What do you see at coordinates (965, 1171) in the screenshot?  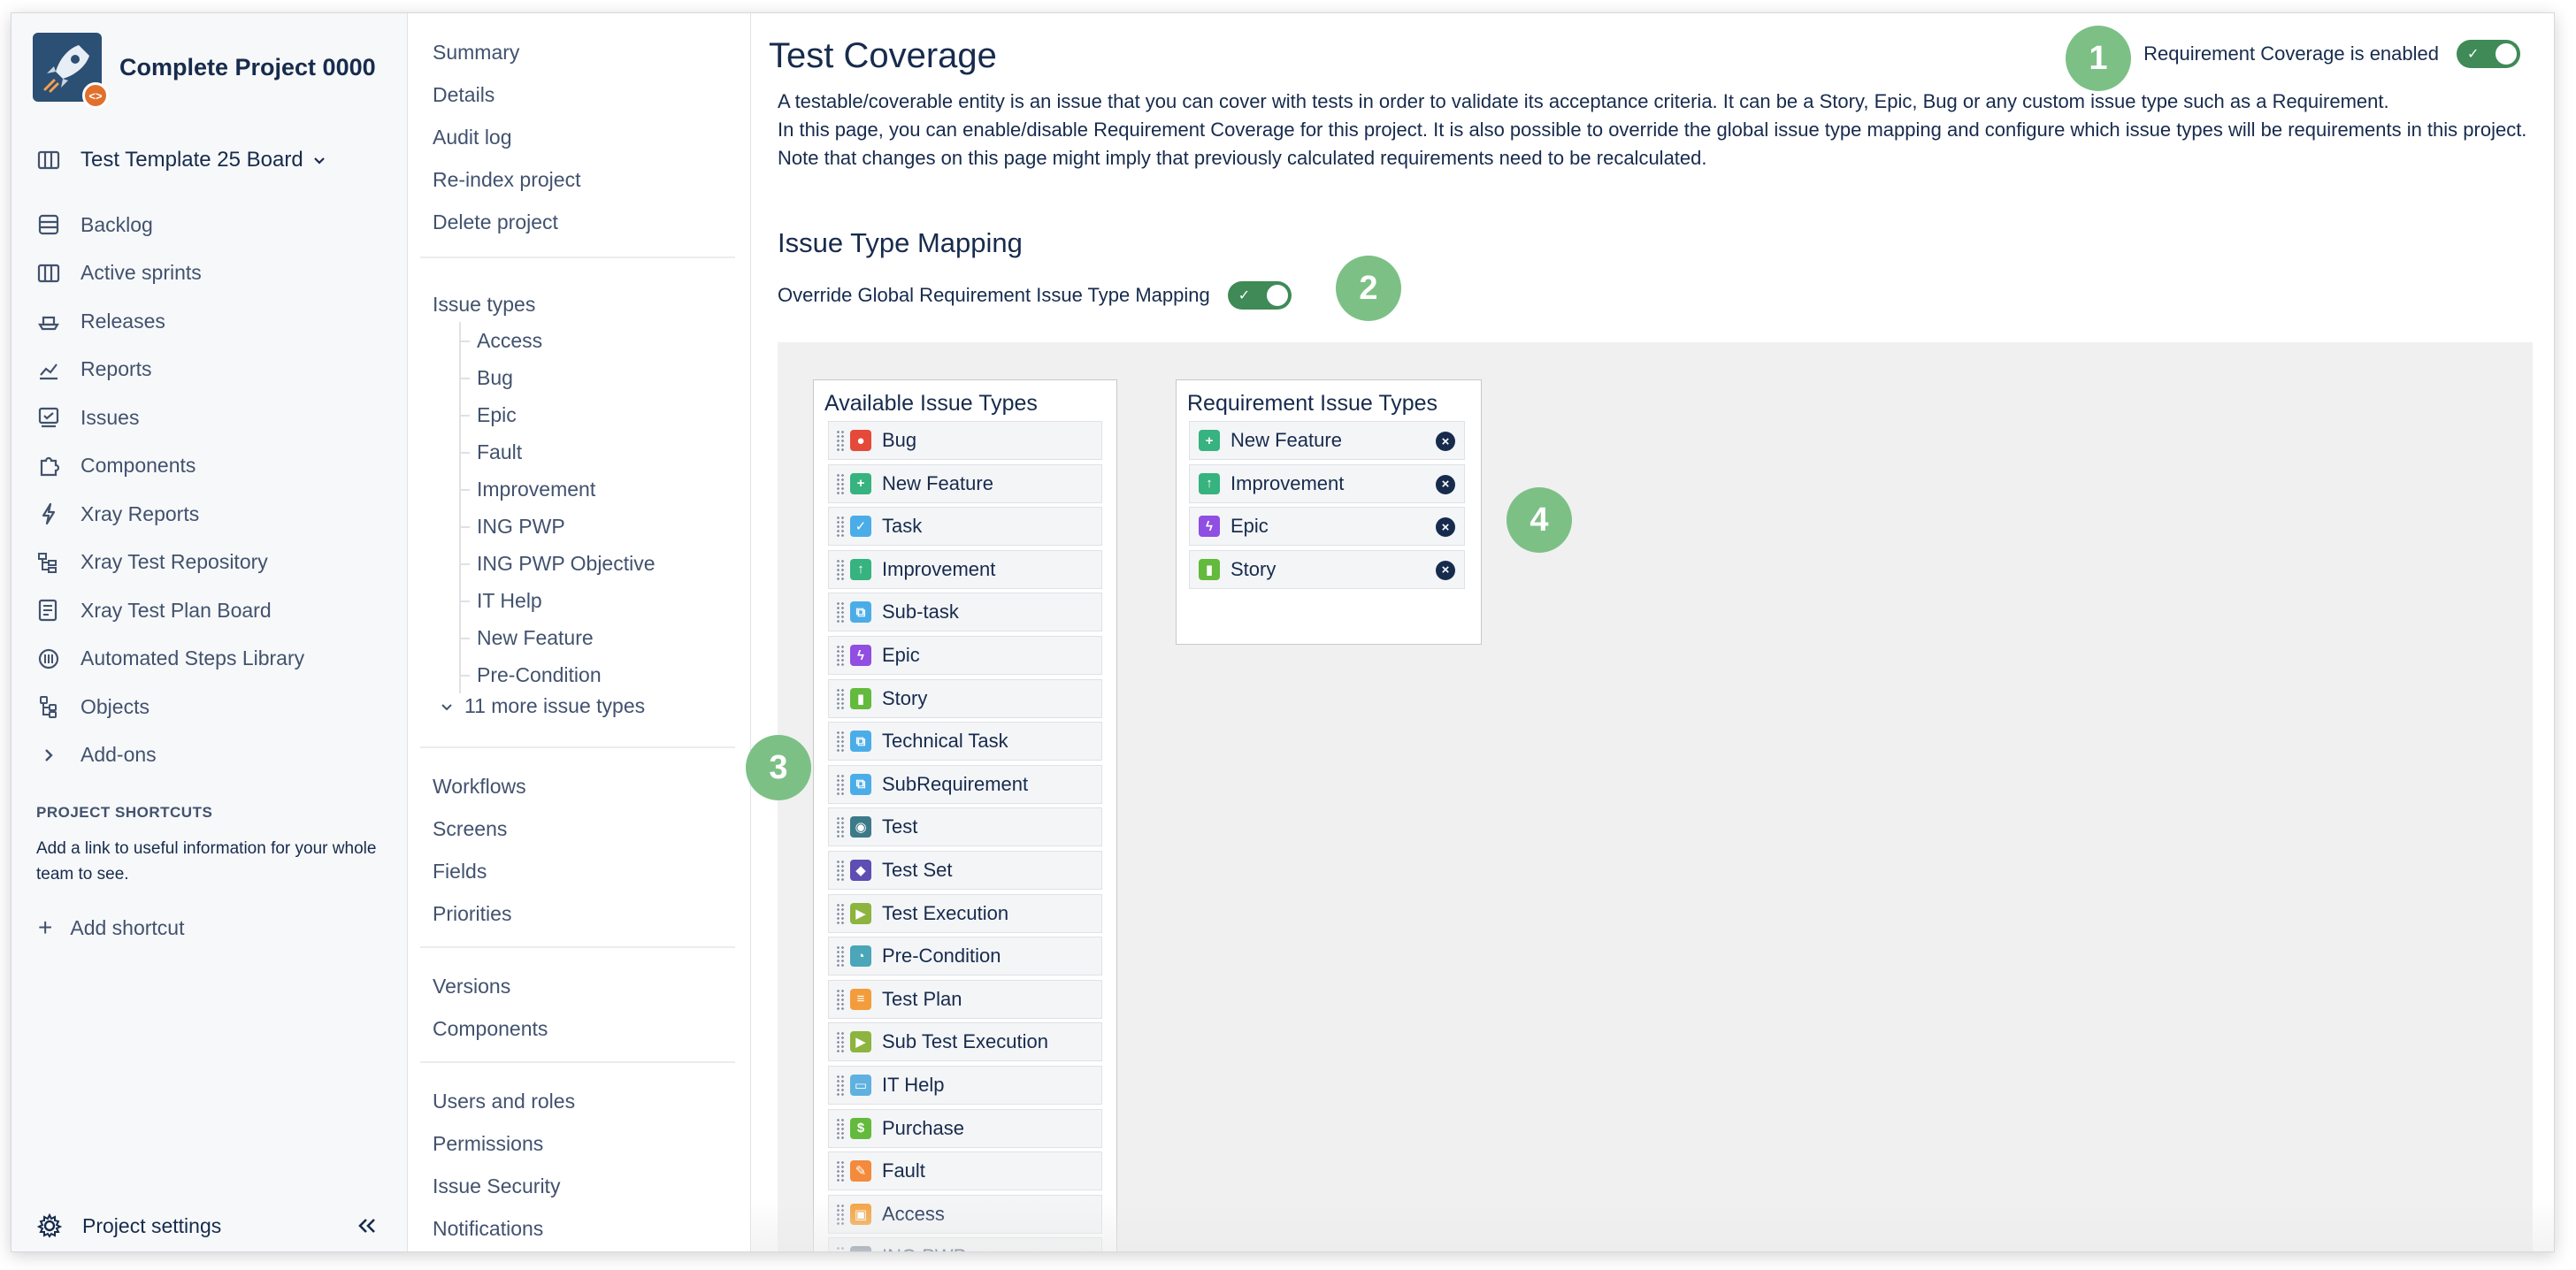 I see `available-issue-type-fault: ✎ Fault` at bounding box center [965, 1171].